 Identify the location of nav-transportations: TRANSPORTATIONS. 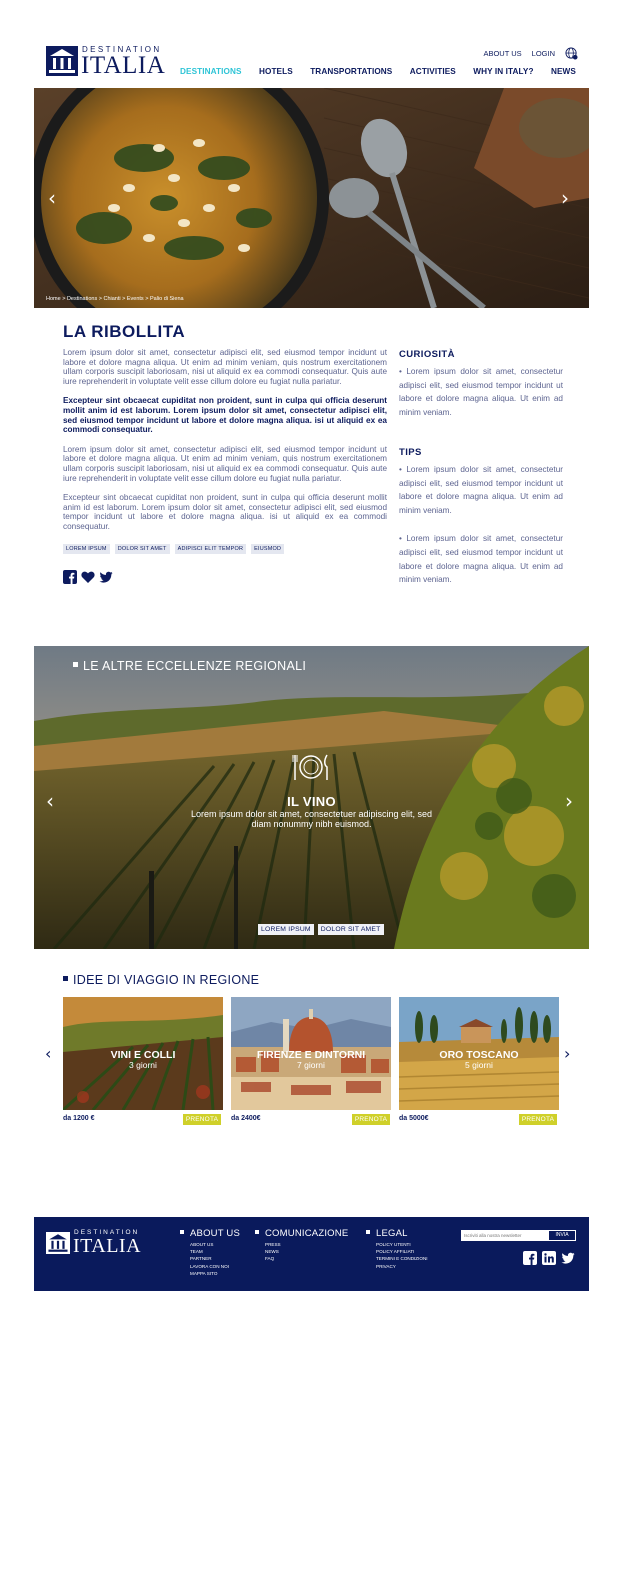
(351, 71).